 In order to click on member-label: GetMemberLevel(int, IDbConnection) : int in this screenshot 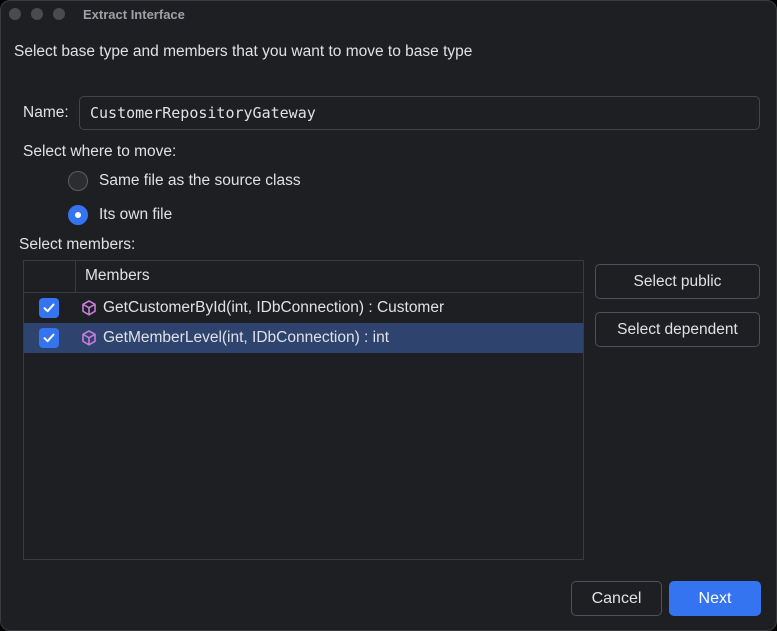, I will do `click(246, 337)`.